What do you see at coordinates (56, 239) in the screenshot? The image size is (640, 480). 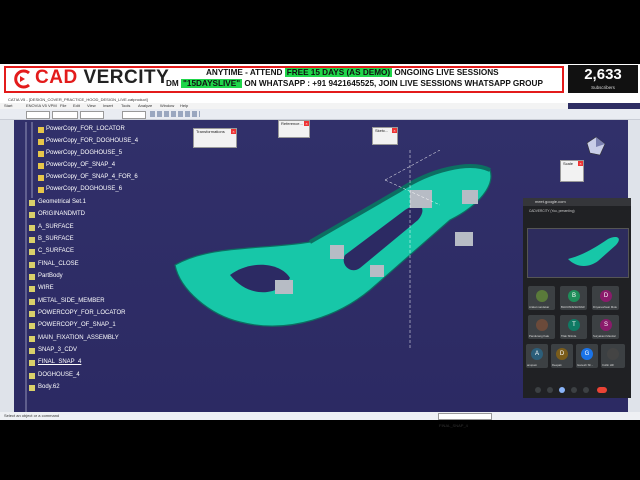 I see `tree-item-b-surface: B_SURFACE` at bounding box center [56, 239].